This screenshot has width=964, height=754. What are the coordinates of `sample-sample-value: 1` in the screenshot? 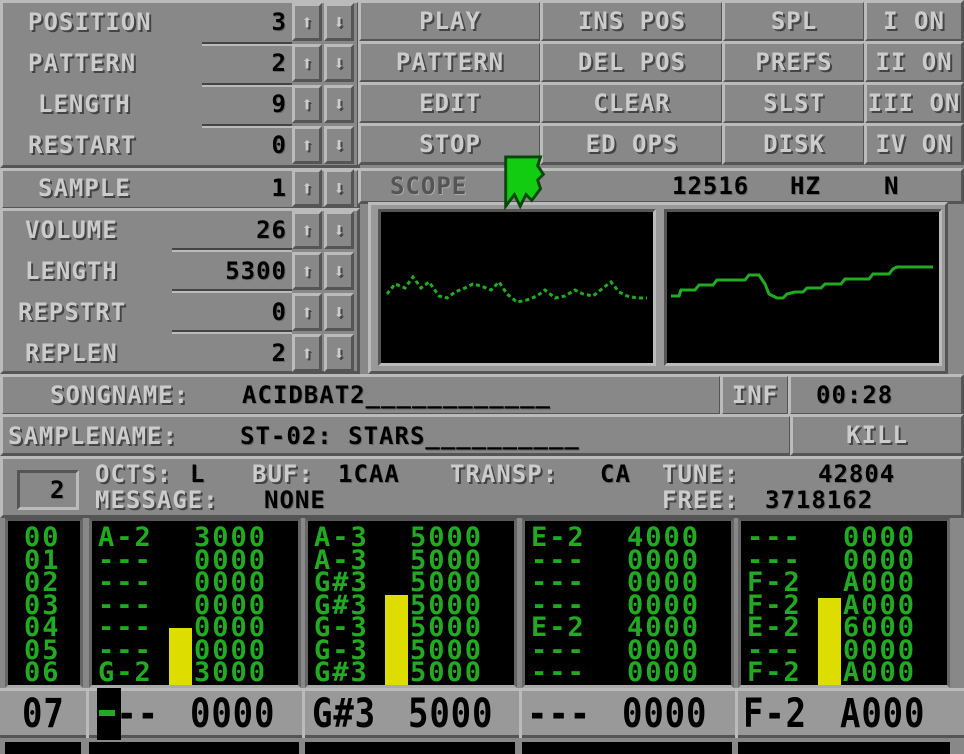 It's located at (279, 188).